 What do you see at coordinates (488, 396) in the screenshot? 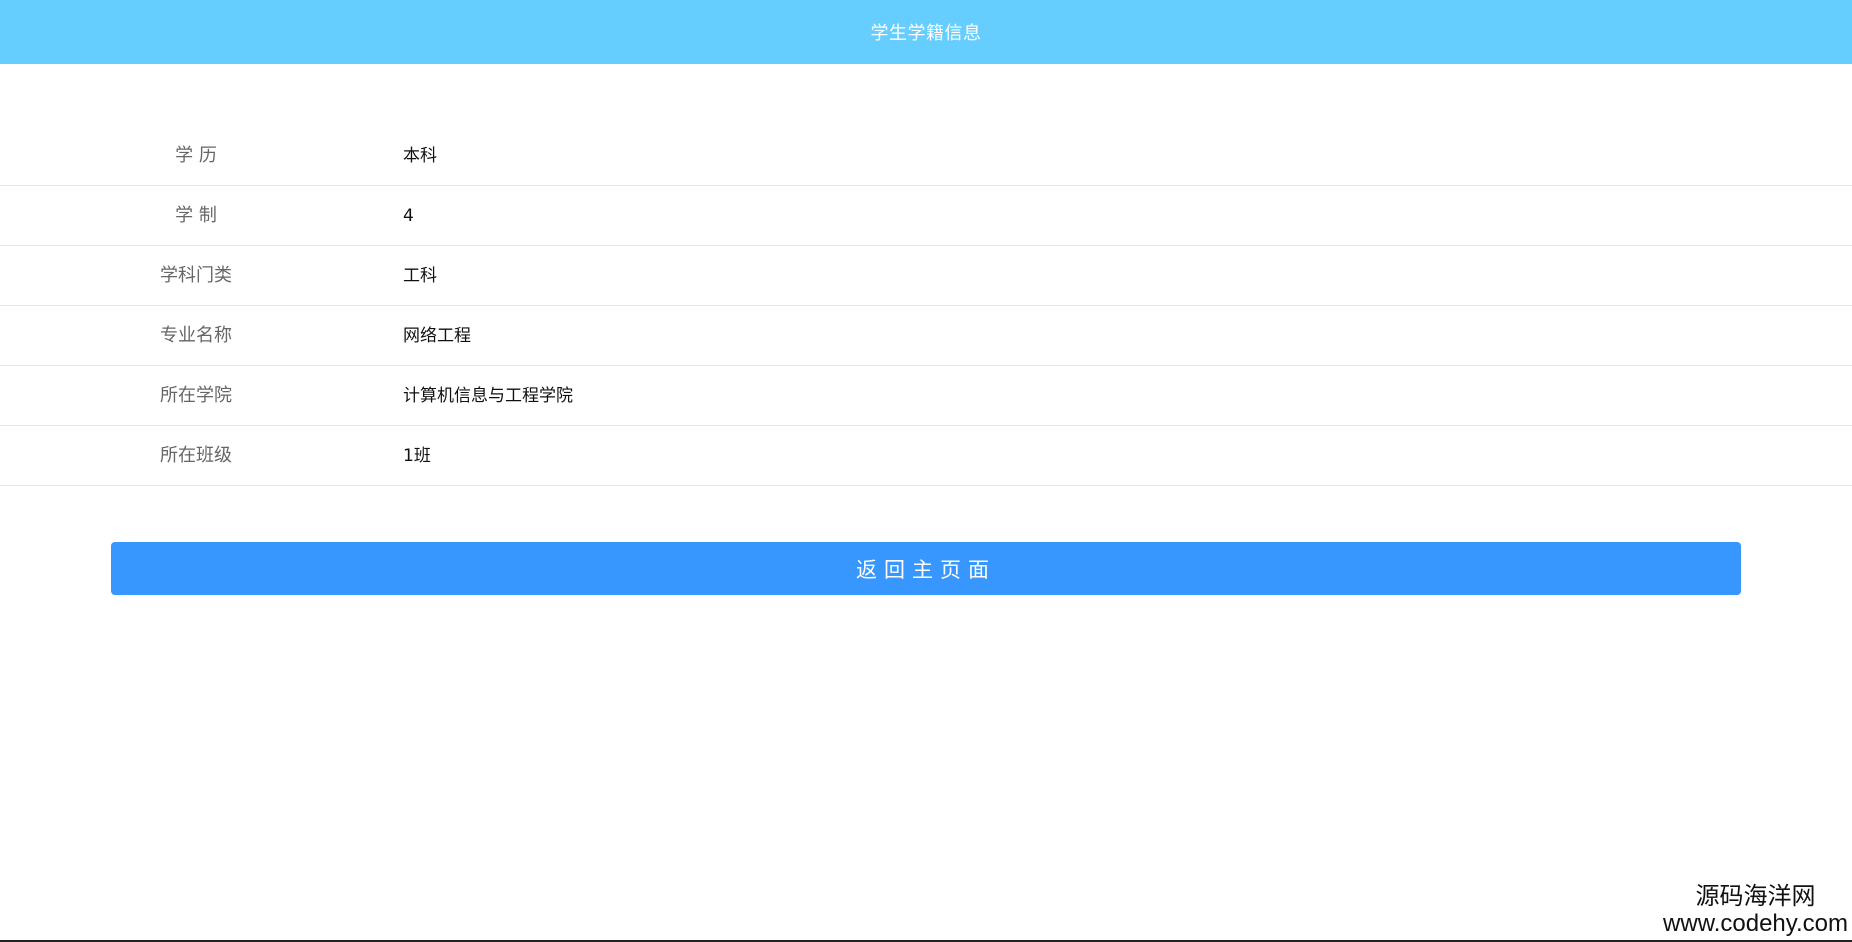
I see `info-value: 计算机信息与工程学院` at bounding box center [488, 396].